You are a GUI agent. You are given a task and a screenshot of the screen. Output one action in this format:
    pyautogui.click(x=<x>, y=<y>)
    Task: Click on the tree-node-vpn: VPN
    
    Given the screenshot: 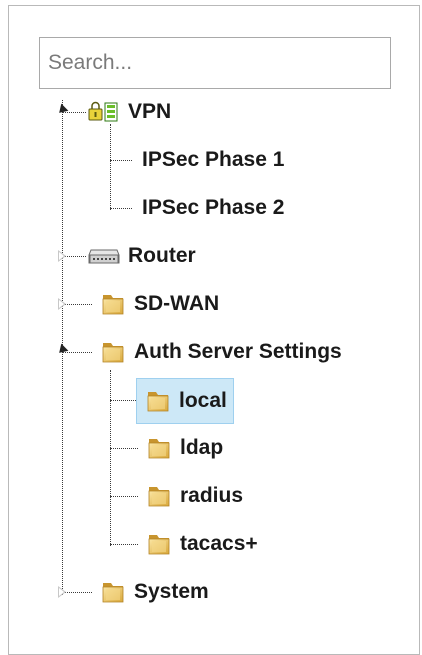 What is the action you would take?
    pyautogui.click(x=129, y=112)
    